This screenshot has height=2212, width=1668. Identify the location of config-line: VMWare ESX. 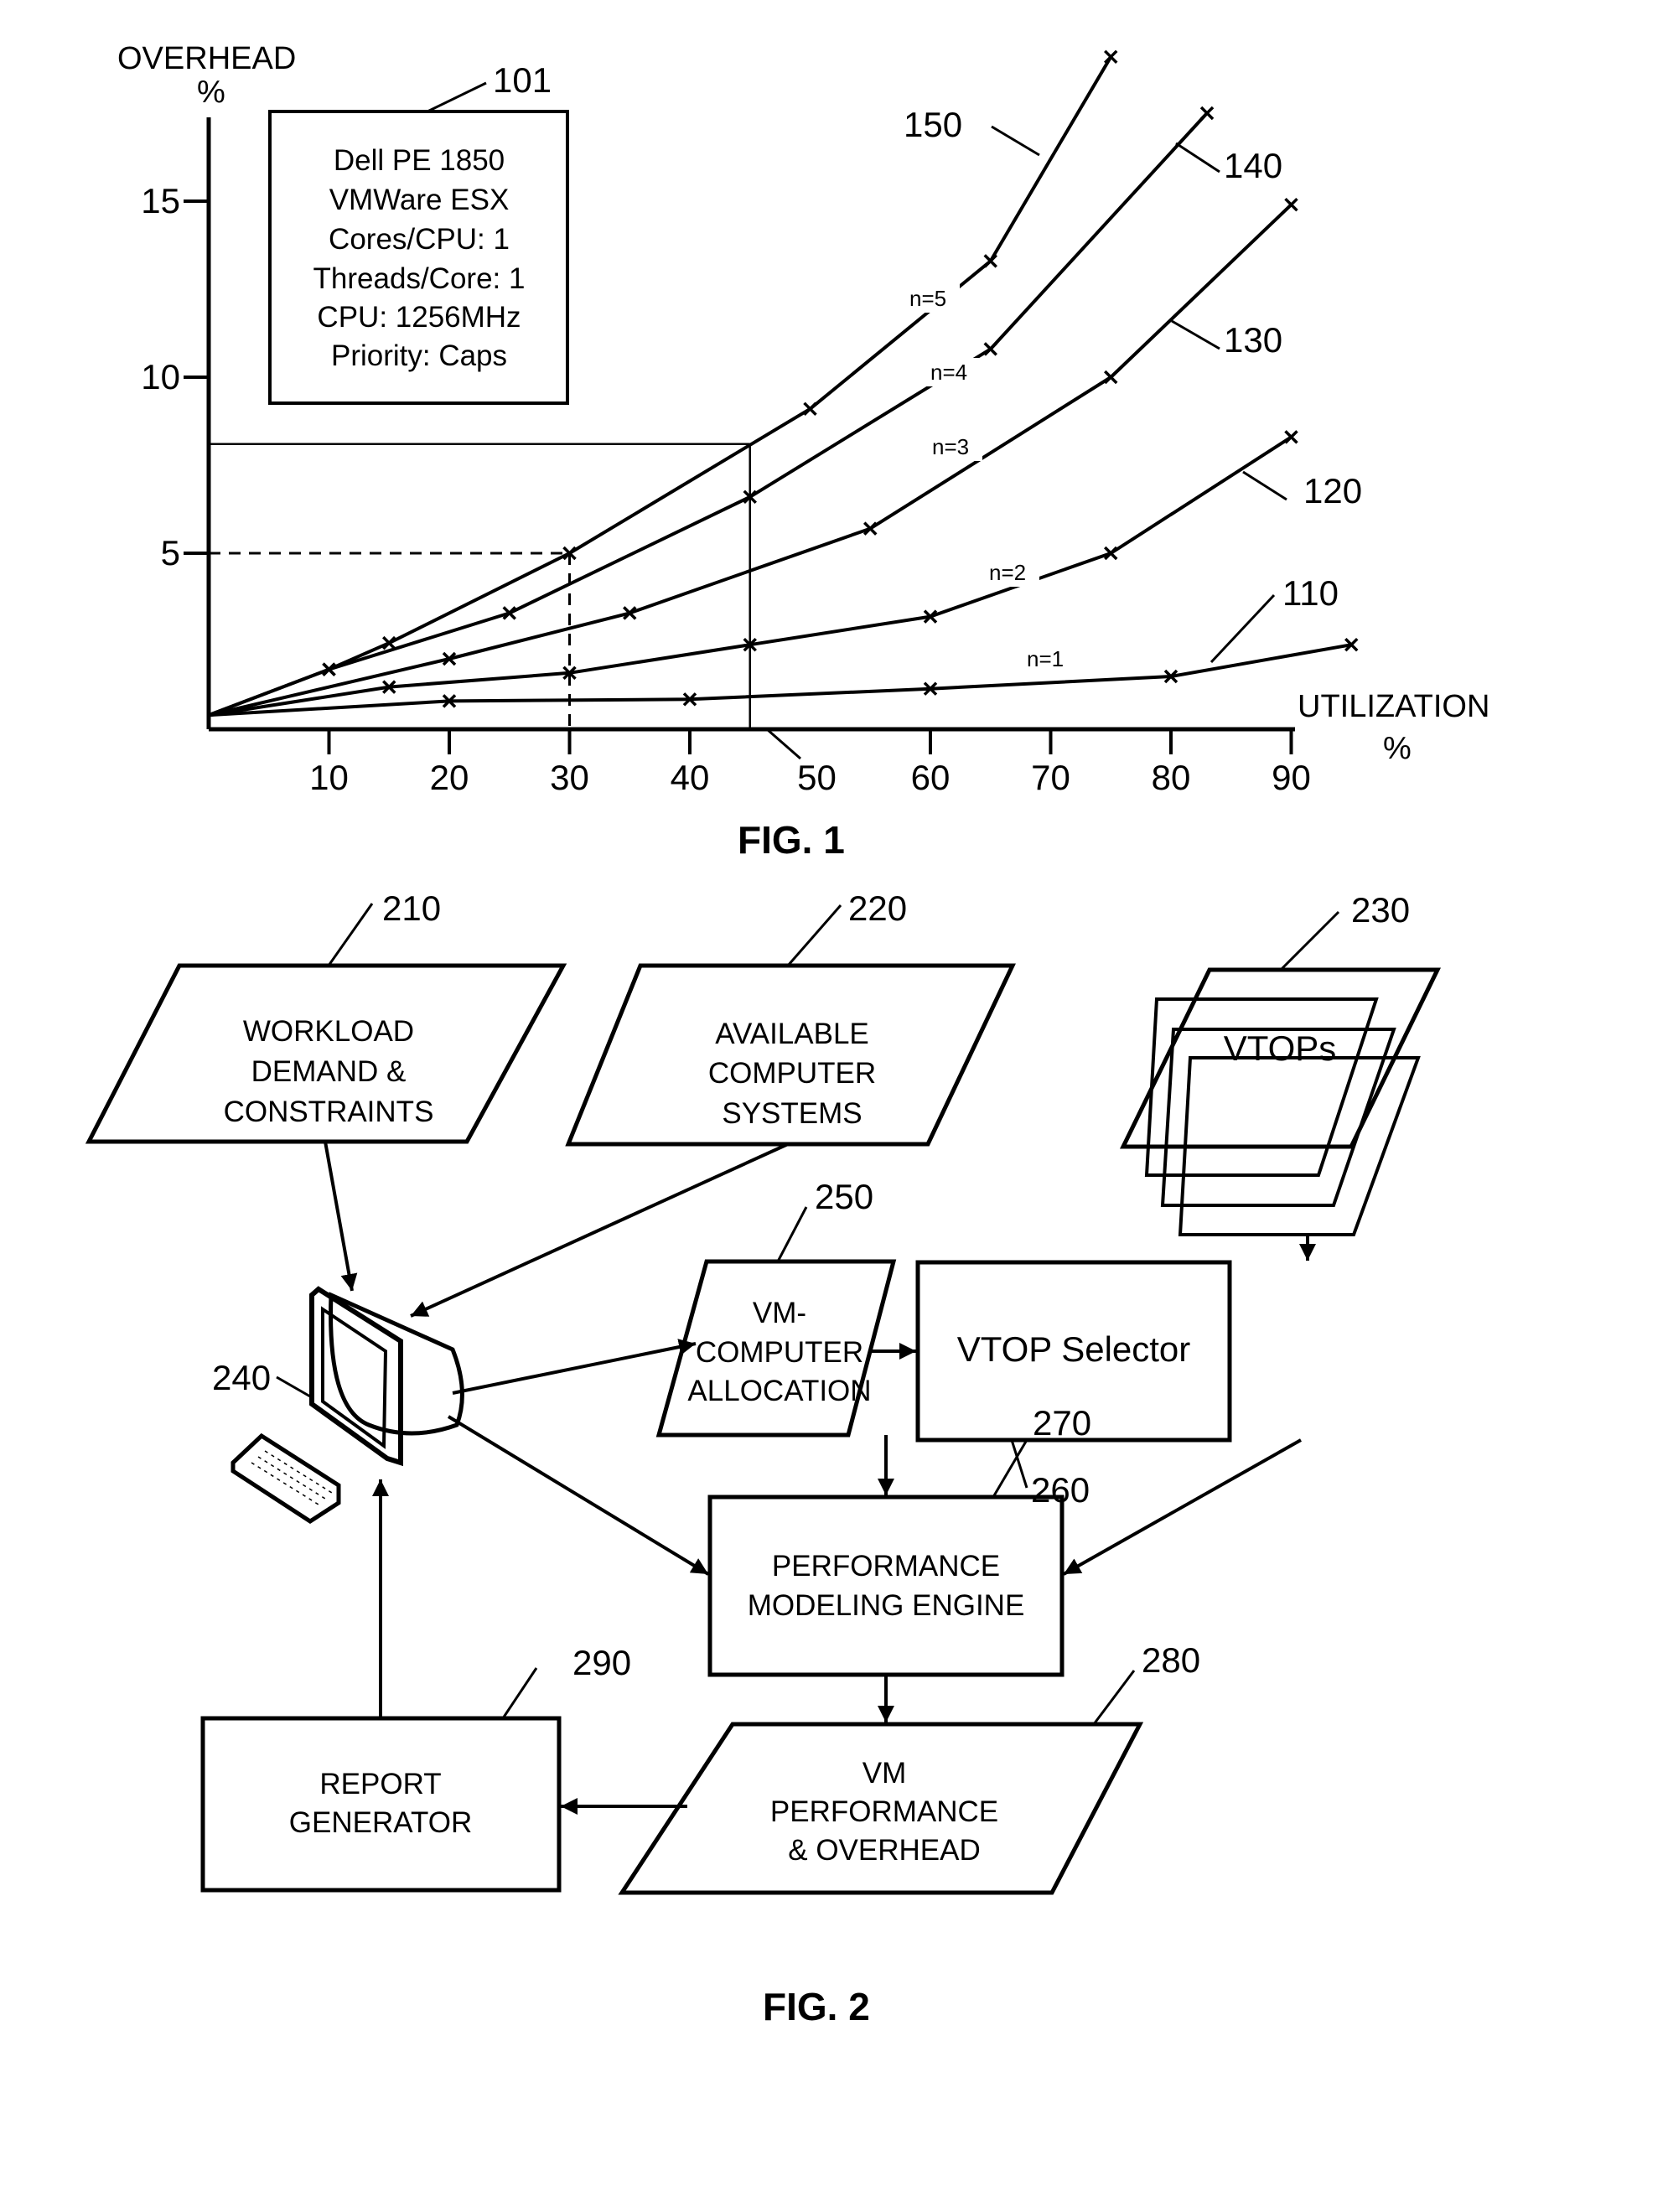
(419, 200).